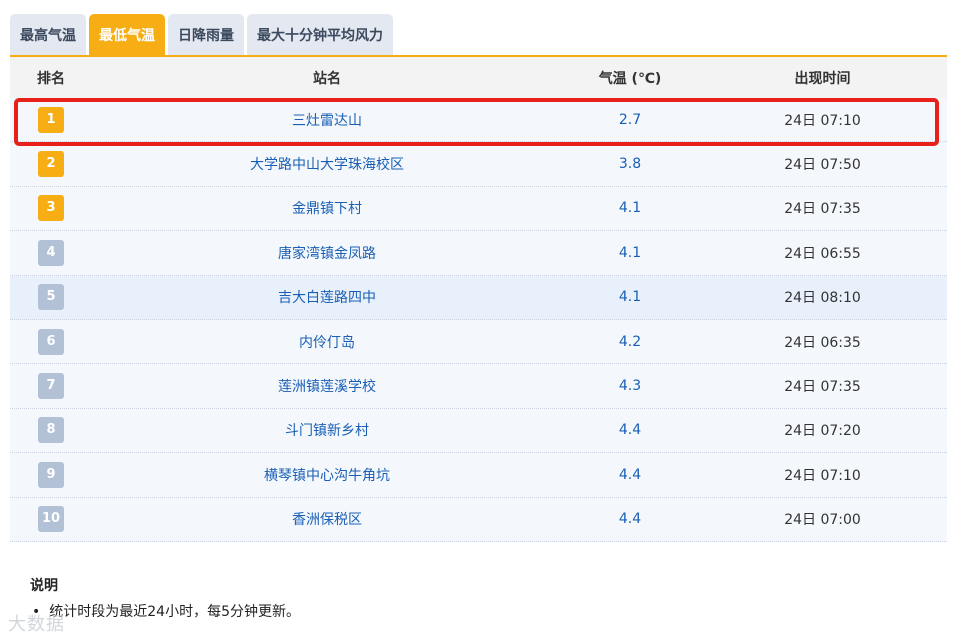 This screenshot has width=954, height=641. I want to click on table-row: 6 内伶仃岛 4.2 24日 06:35, so click(478, 342).